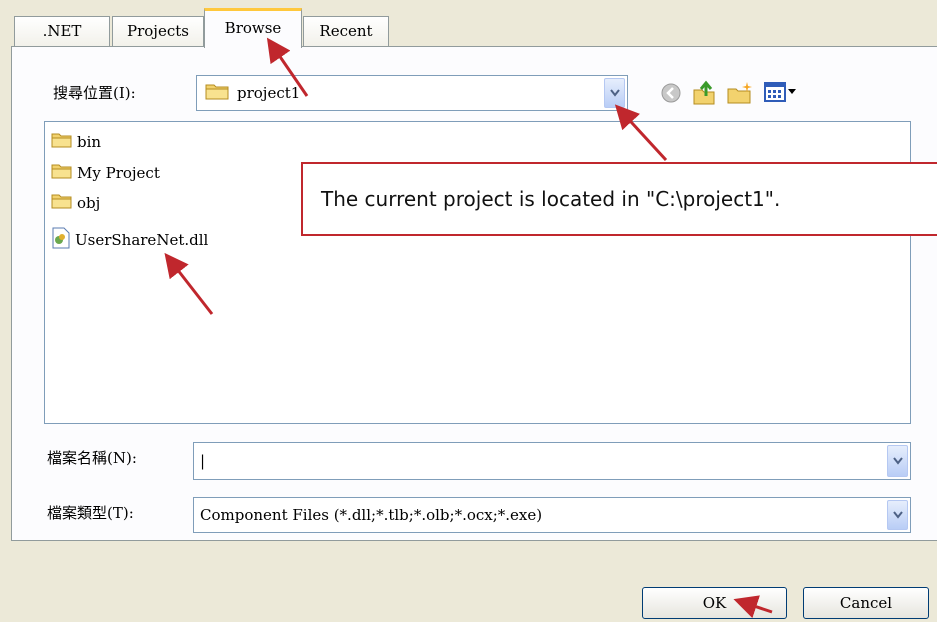  What do you see at coordinates (552, 461) in the screenshot?
I see `file-name-input: |` at bounding box center [552, 461].